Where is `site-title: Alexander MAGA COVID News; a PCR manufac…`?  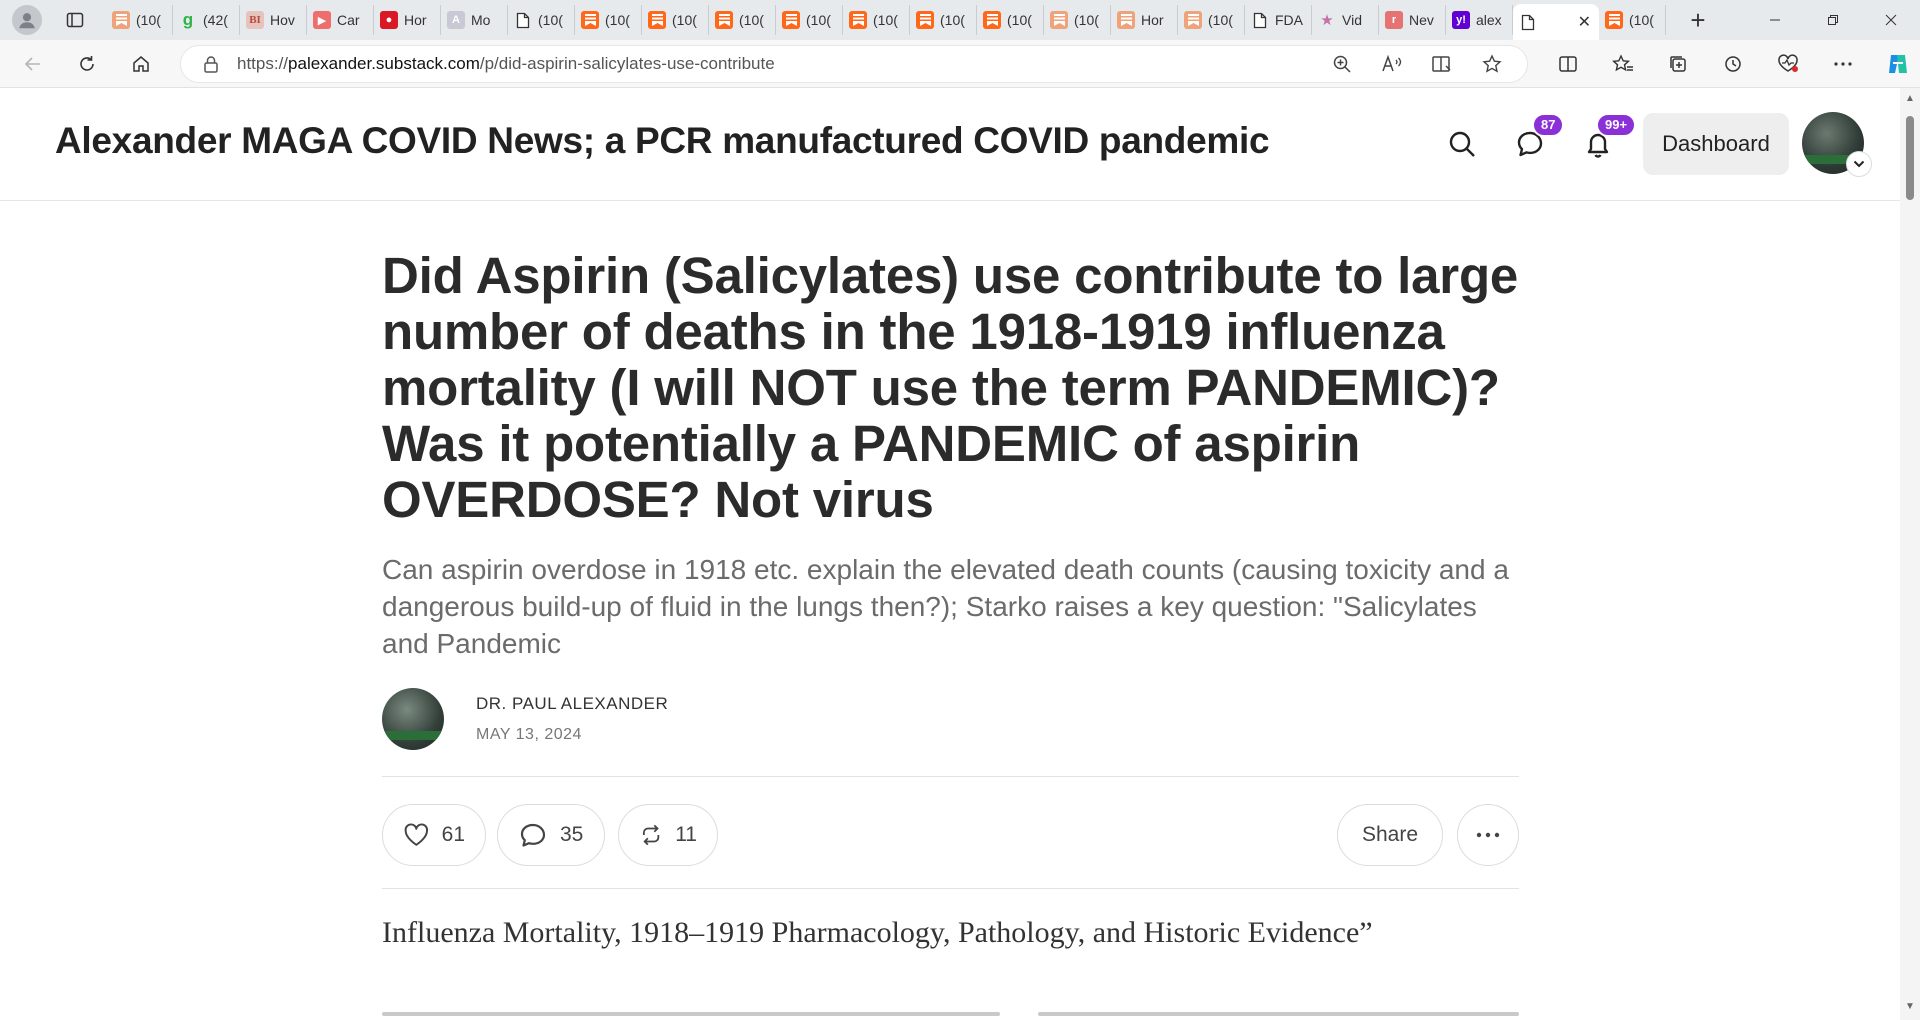 site-title: Alexander MAGA COVID News; a PCR manufac… is located at coordinates (662, 141).